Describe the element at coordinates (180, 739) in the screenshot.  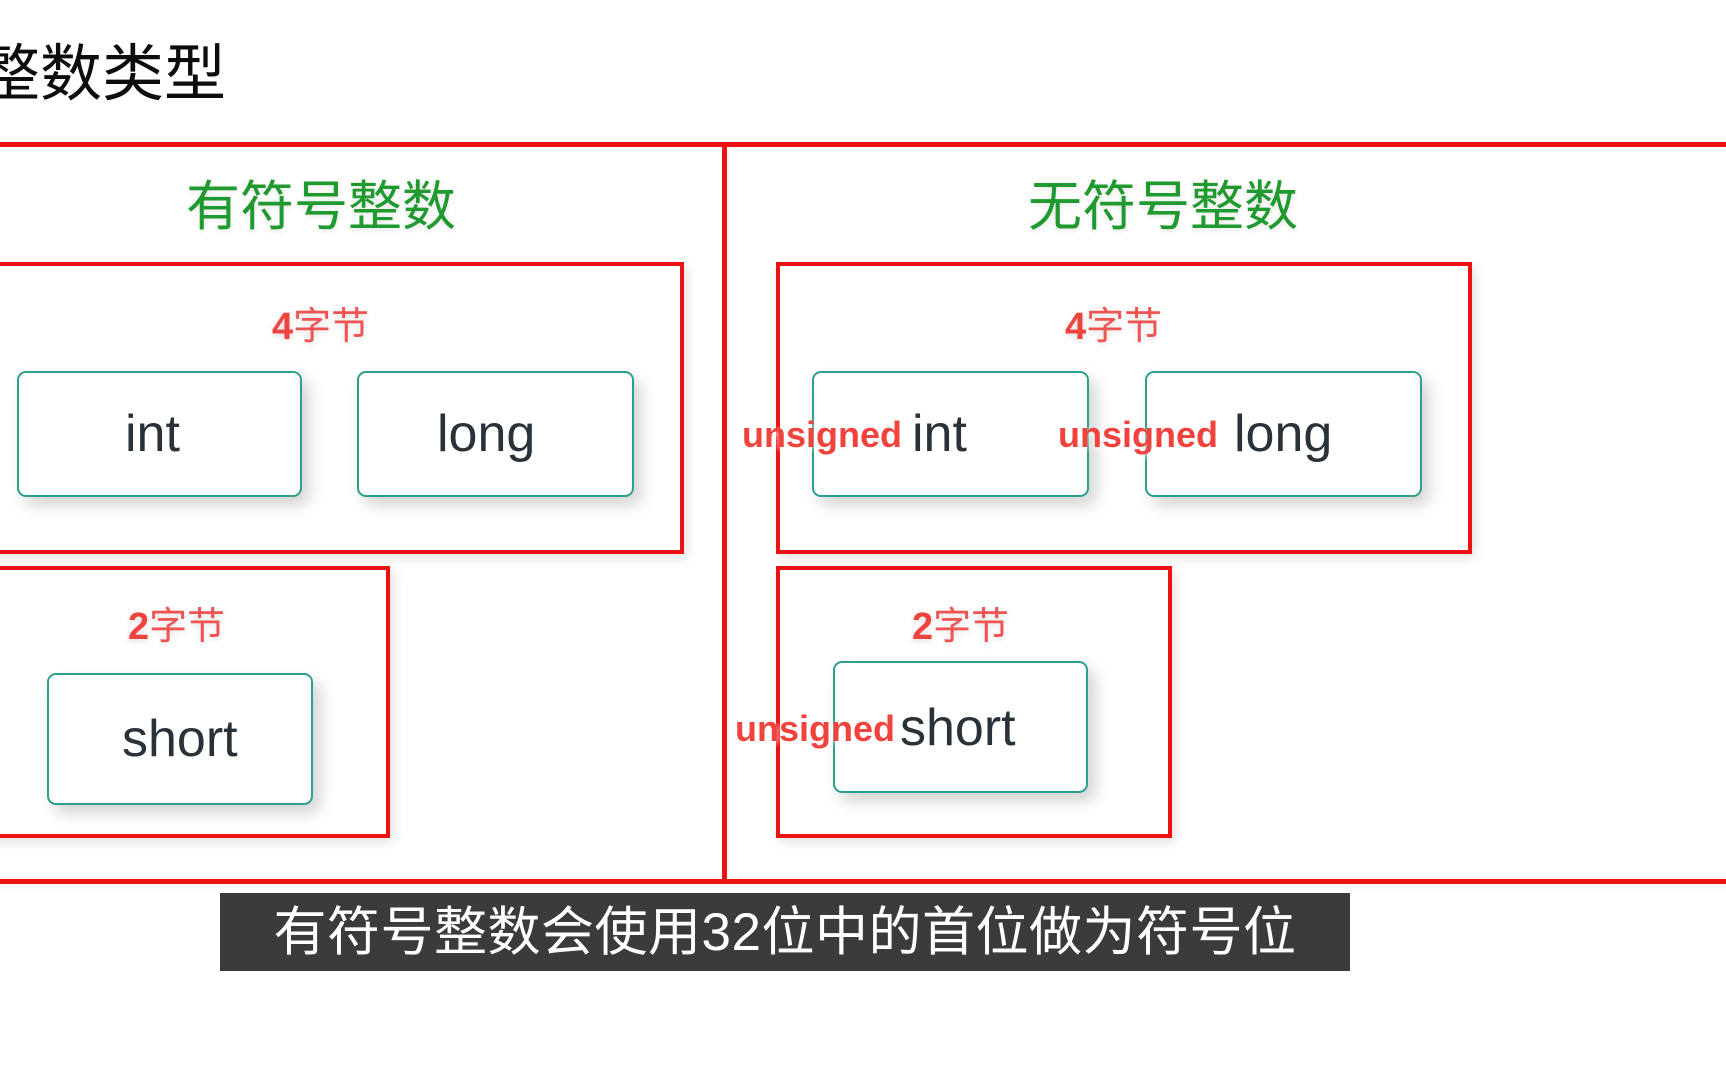
I see `type-label-short: short` at that location.